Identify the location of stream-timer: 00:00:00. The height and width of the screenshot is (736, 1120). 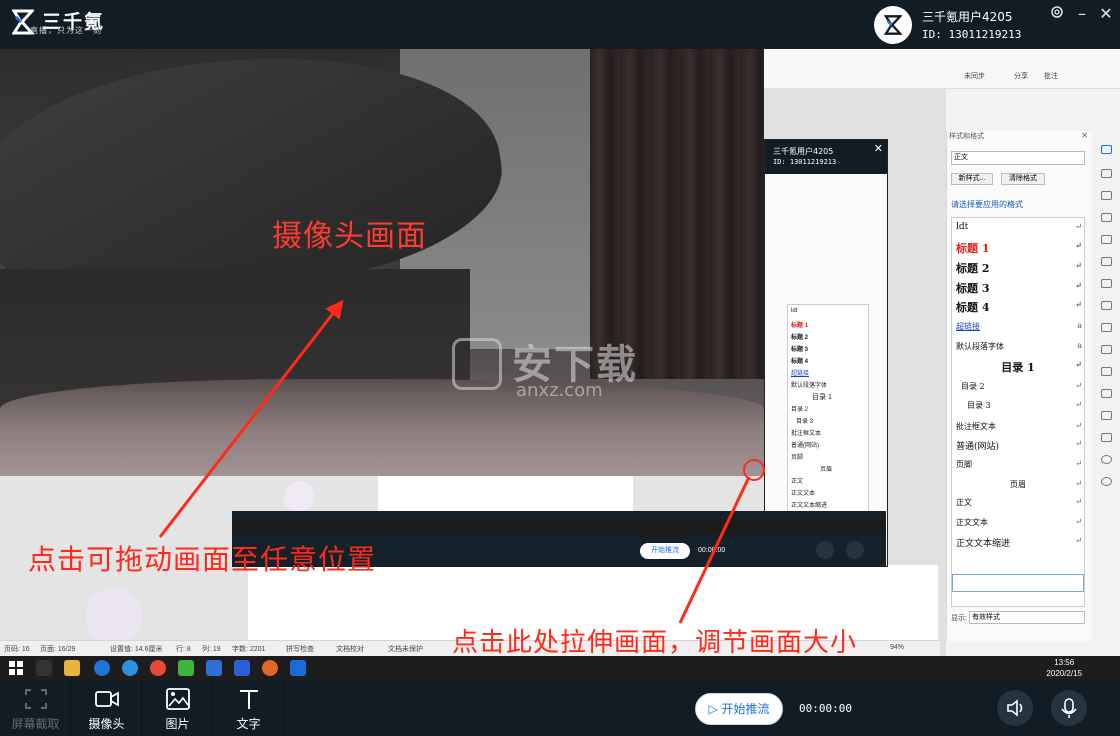
(825, 708).